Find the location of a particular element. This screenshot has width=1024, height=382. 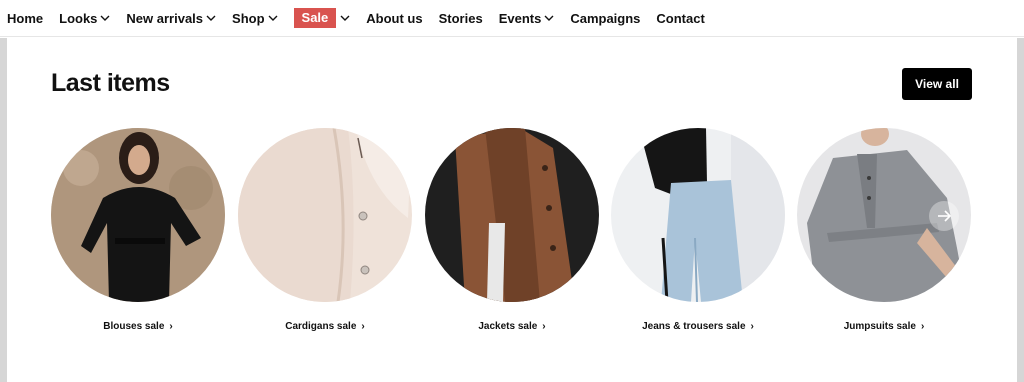

category-jeans-trousers: Jeans & trousers sale › is located at coordinates (698, 230).